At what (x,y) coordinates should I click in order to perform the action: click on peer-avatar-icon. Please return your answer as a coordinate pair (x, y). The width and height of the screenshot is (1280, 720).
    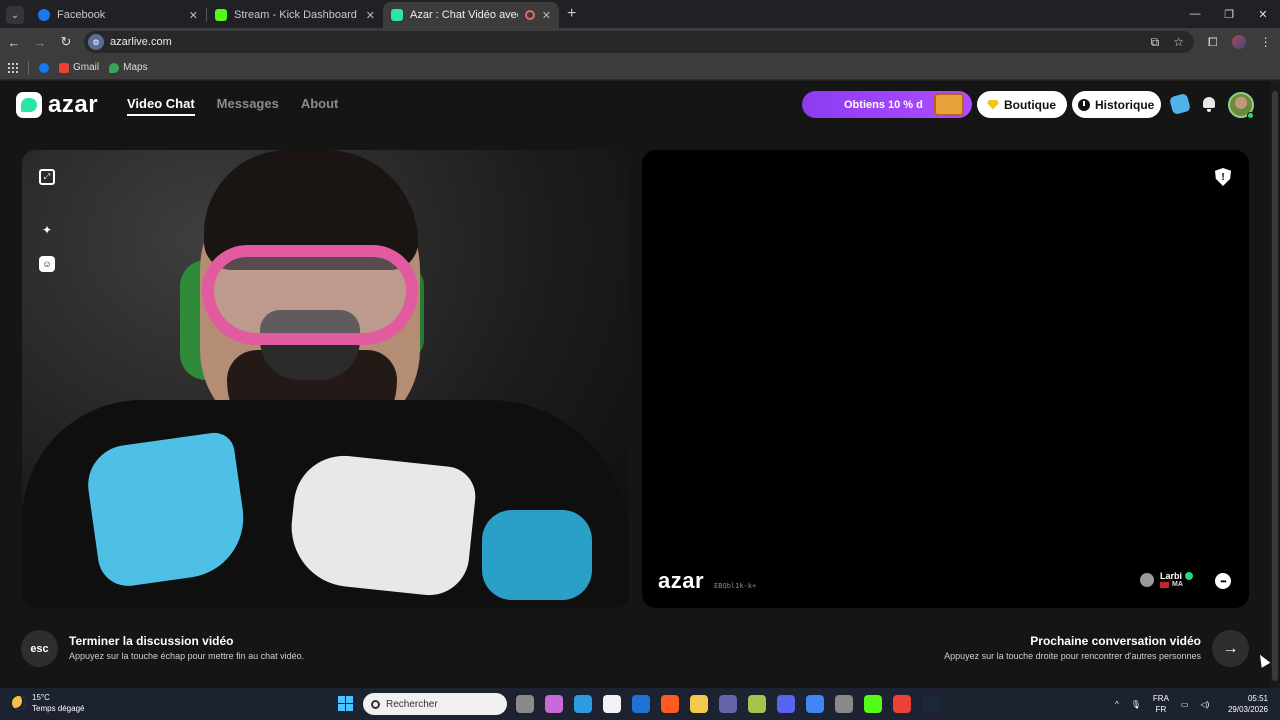
    Looking at the image, I should click on (1147, 579).